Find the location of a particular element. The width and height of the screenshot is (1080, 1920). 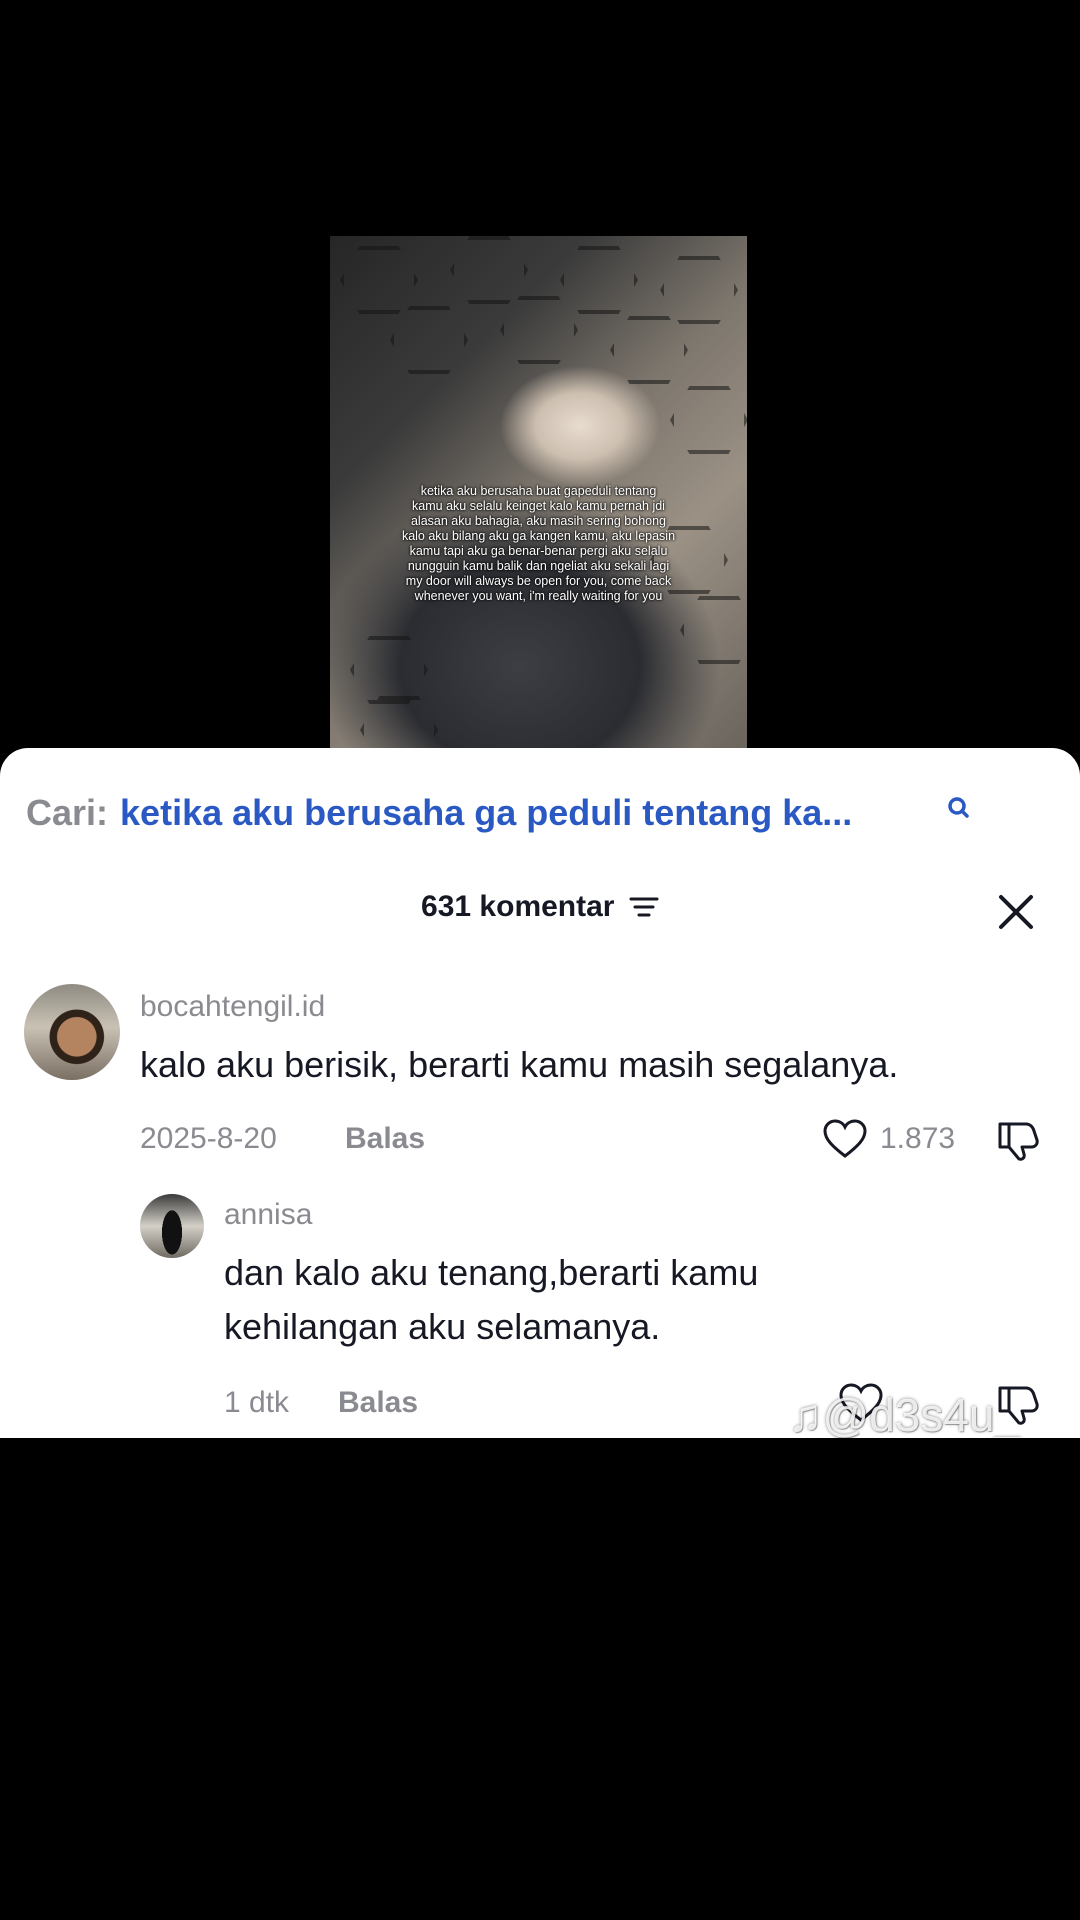

dislike-icon is located at coordinates (1020, 1140).